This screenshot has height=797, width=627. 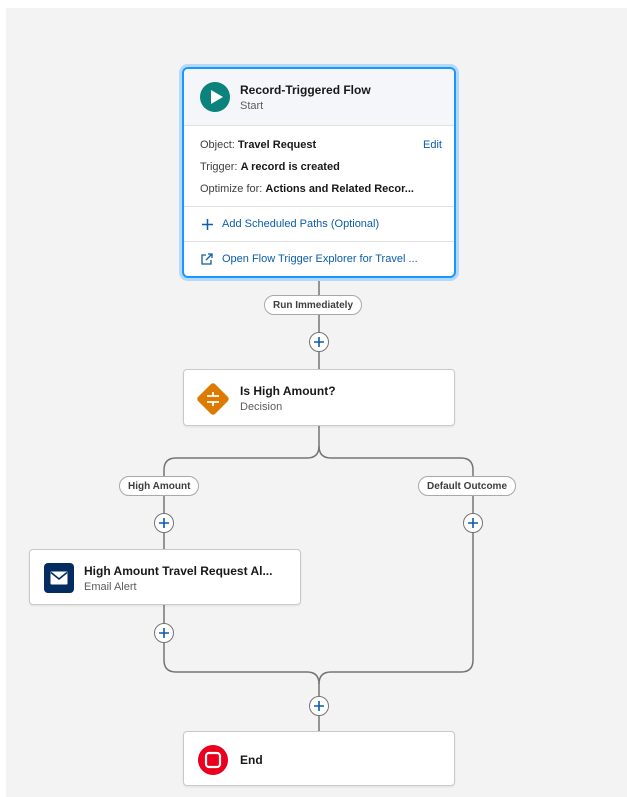 I want to click on start-node-header: Record-Triggered Flow Start, so click(x=319, y=97).